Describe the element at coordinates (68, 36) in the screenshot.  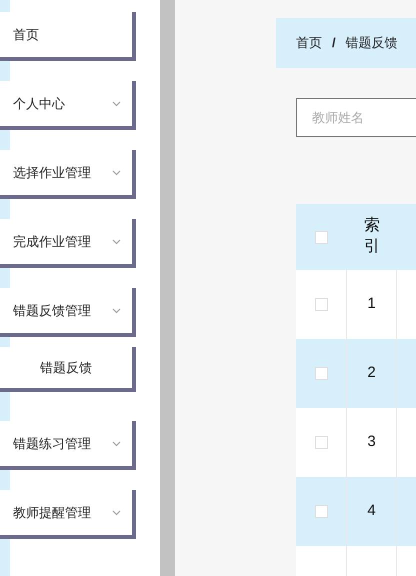
I see `menu-item: 首页` at that location.